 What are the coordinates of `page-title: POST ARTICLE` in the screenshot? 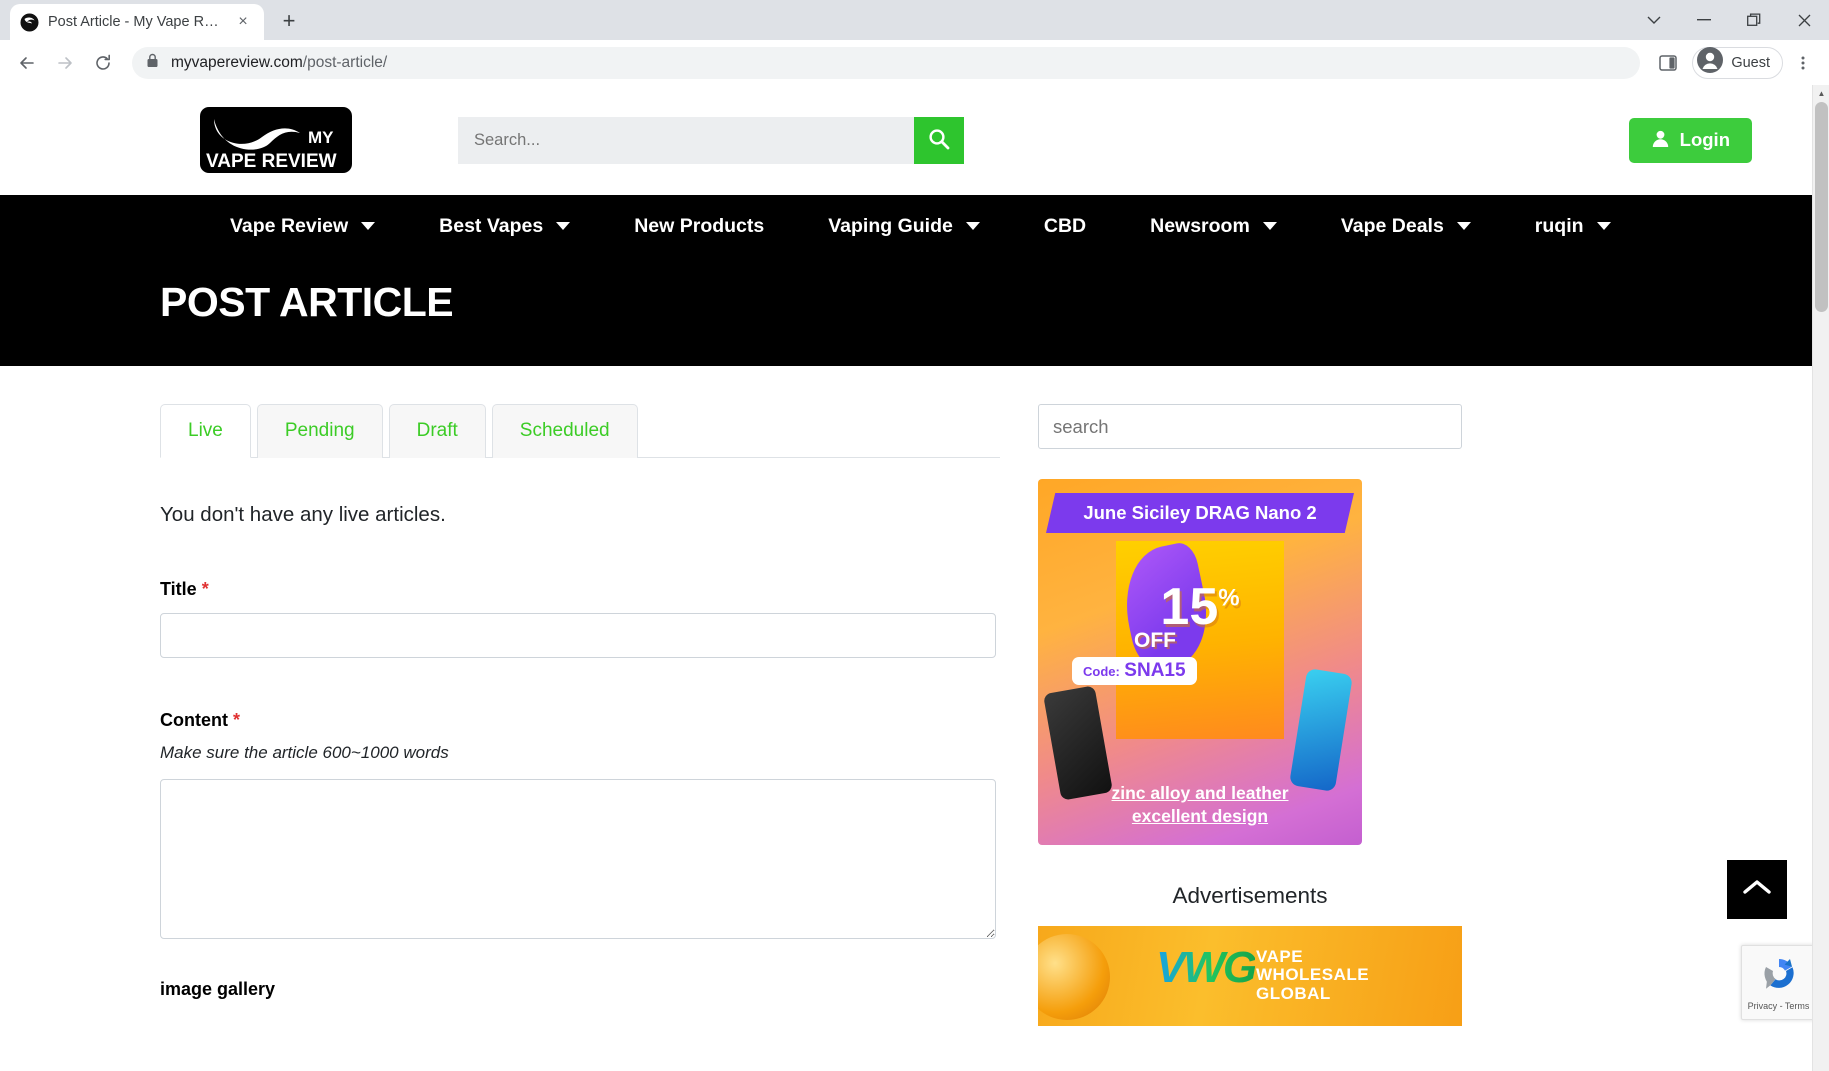 It's located at (307, 302).